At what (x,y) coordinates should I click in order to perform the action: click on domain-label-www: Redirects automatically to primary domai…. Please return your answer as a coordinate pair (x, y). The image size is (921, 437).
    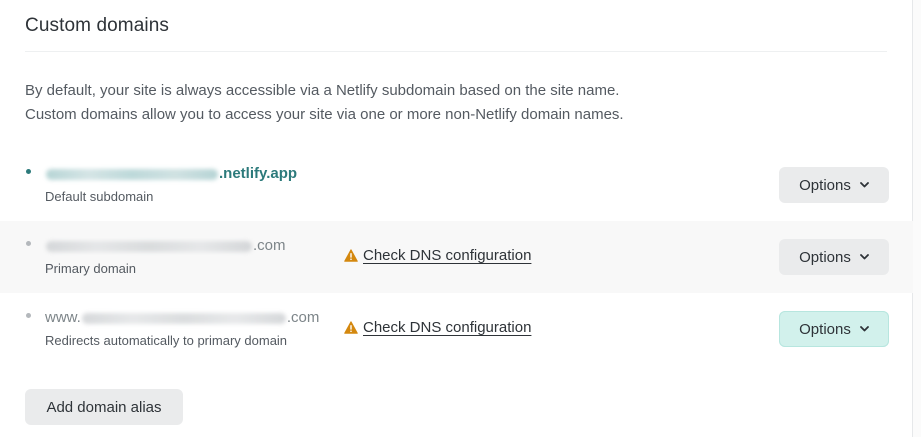
    Looking at the image, I should click on (166, 340).